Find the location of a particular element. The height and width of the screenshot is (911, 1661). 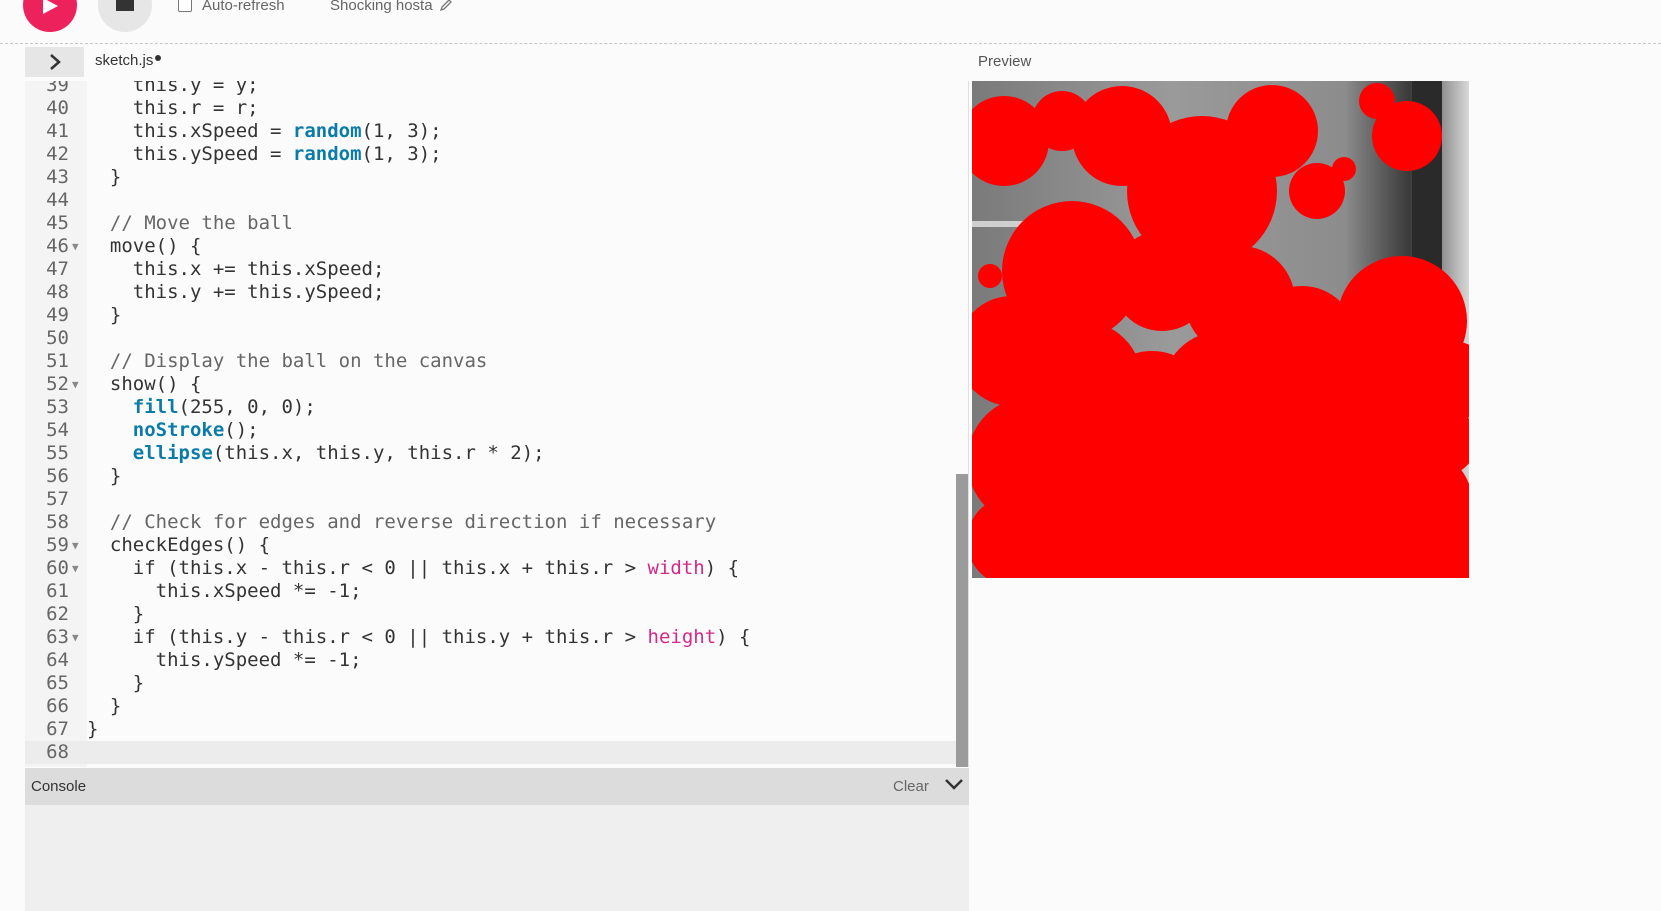

line-number: 48 is located at coordinates (57, 292).